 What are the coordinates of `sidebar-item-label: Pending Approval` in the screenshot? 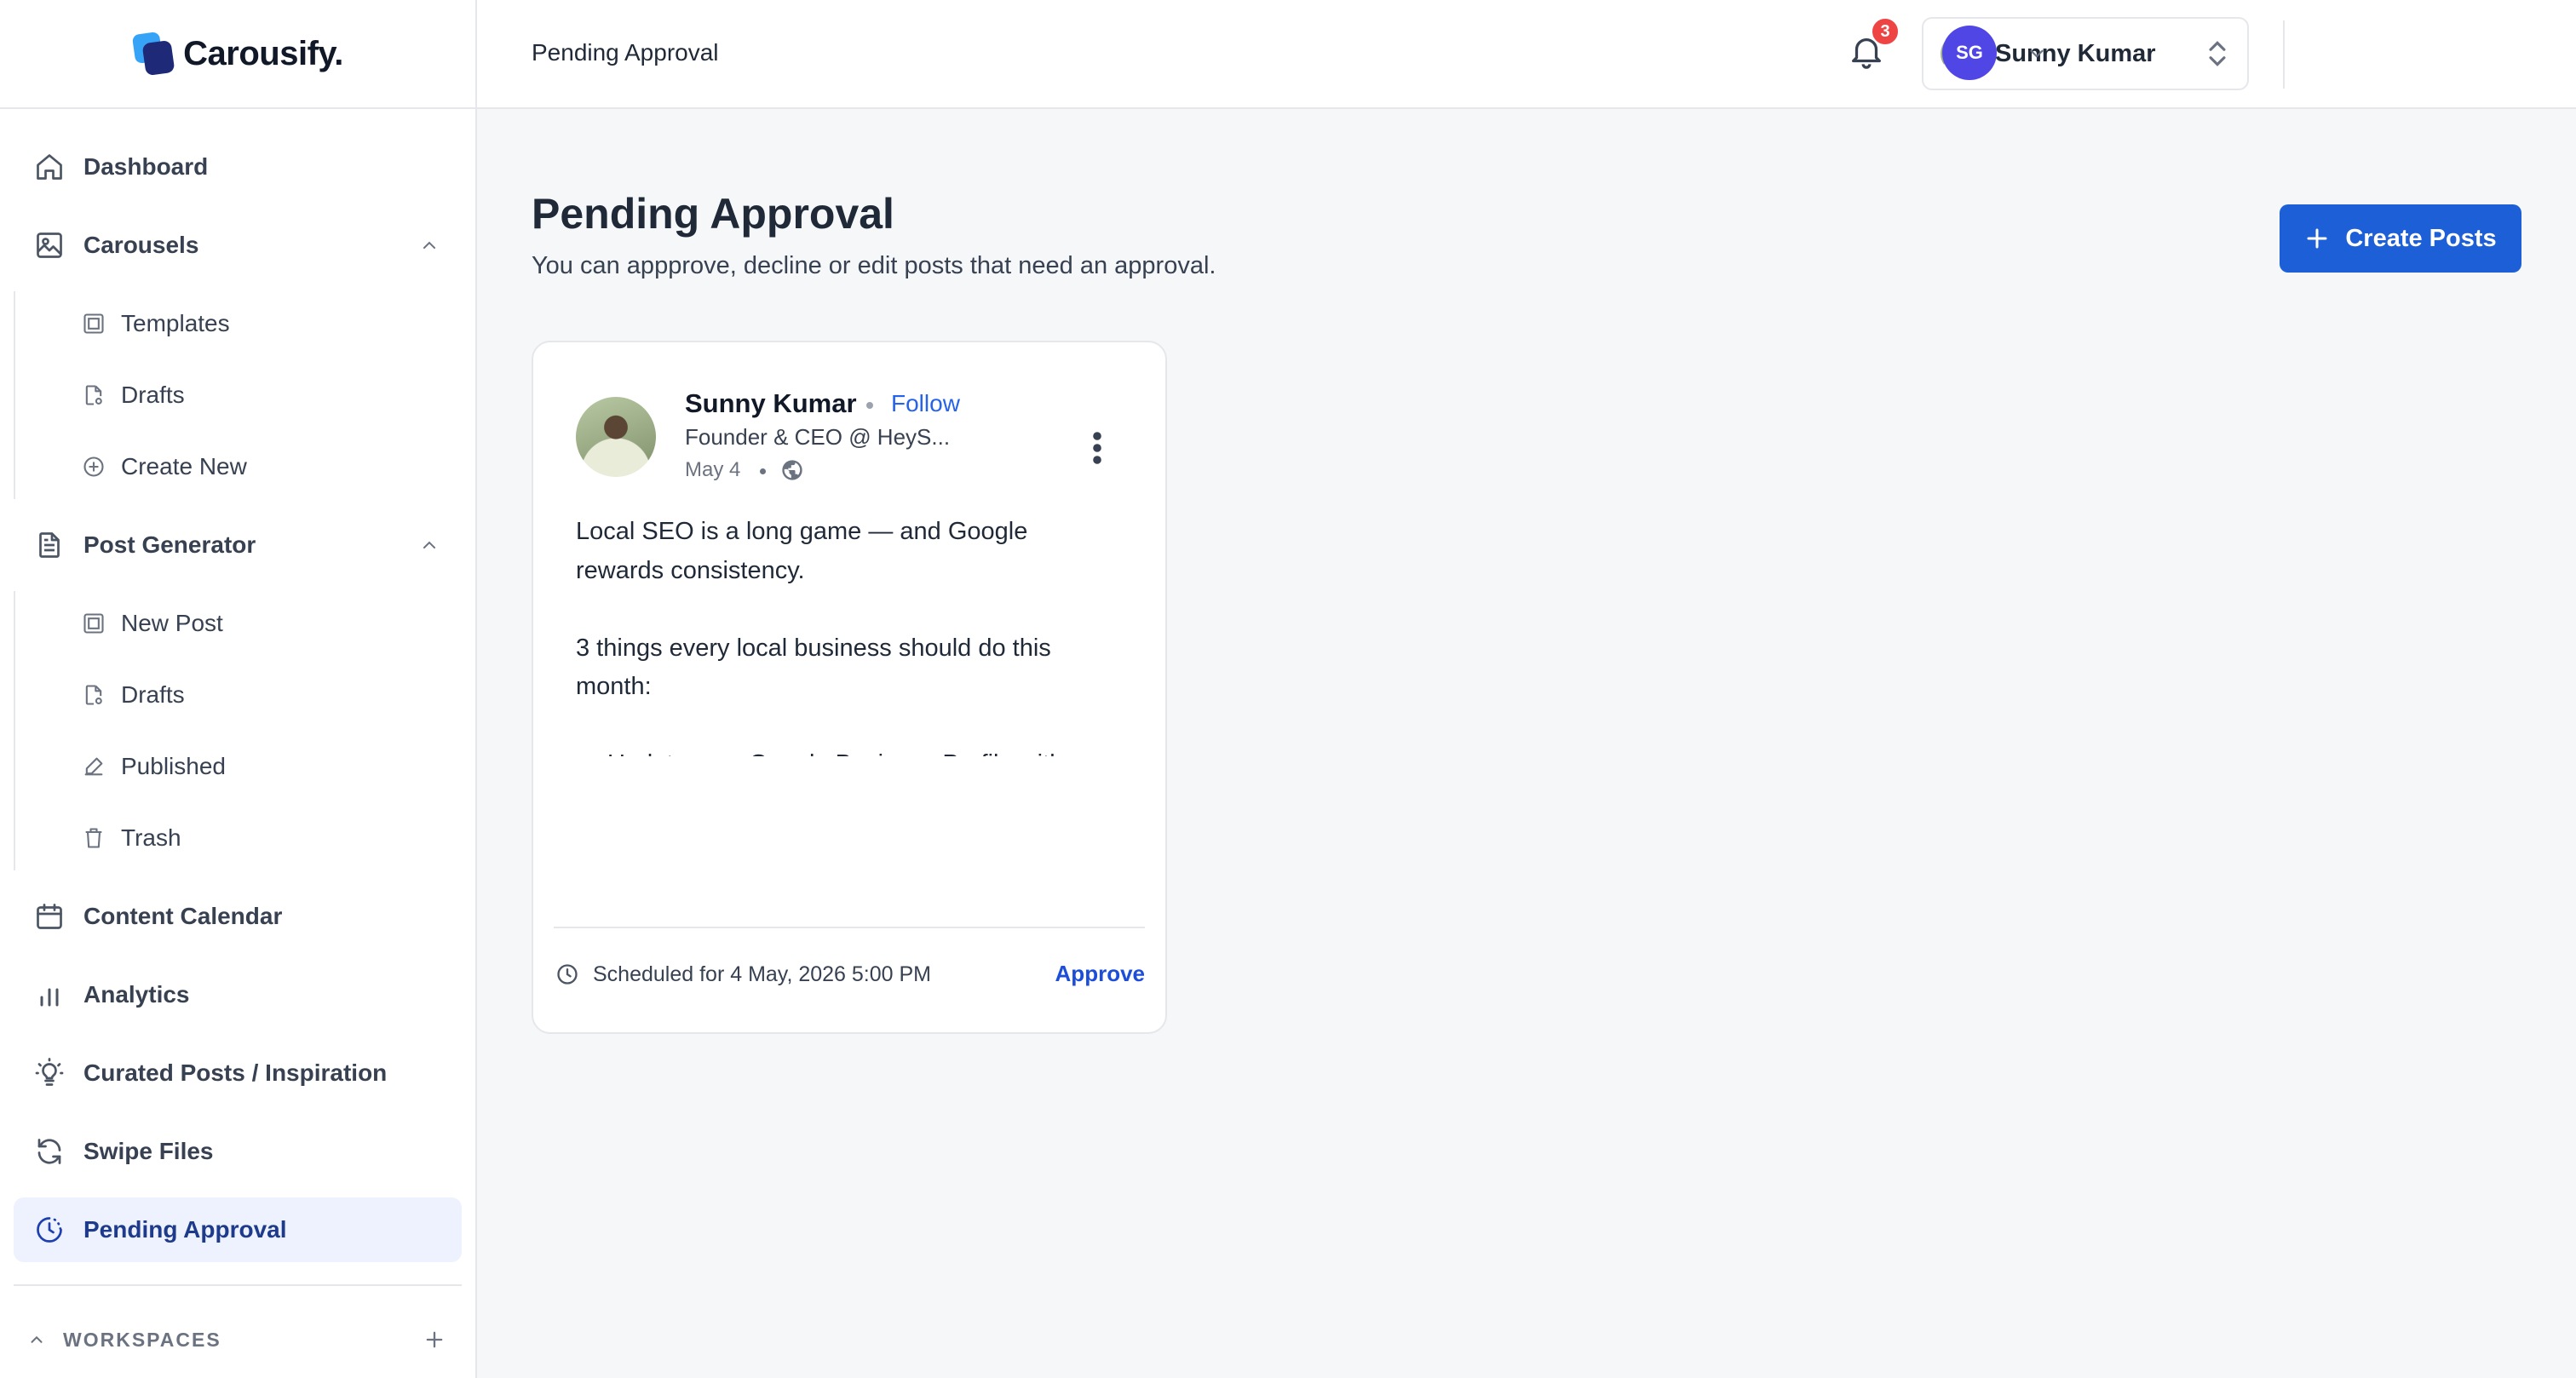 It's located at (185, 1230).